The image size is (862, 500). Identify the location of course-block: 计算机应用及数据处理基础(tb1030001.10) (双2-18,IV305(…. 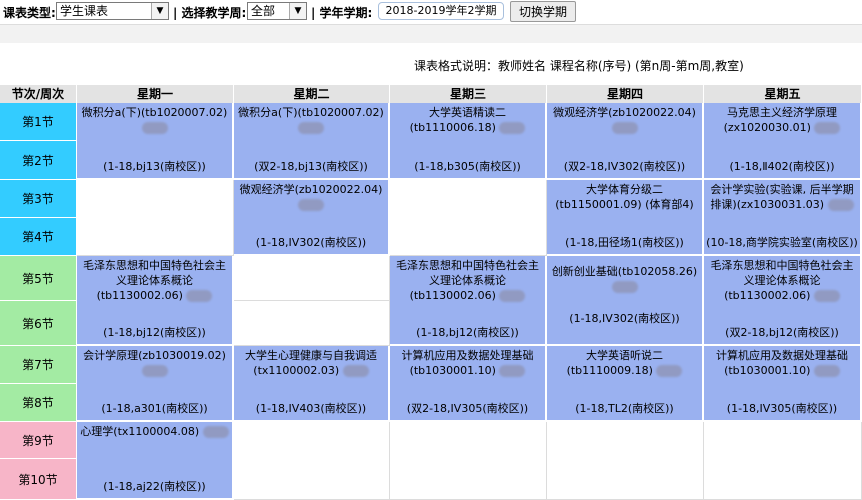
(468, 384).